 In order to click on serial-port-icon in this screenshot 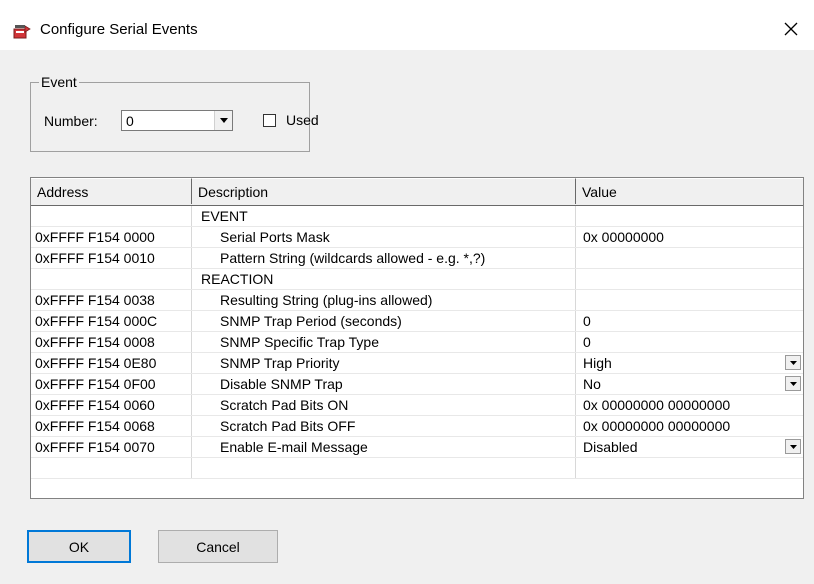, I will do `click(22, 32)`.